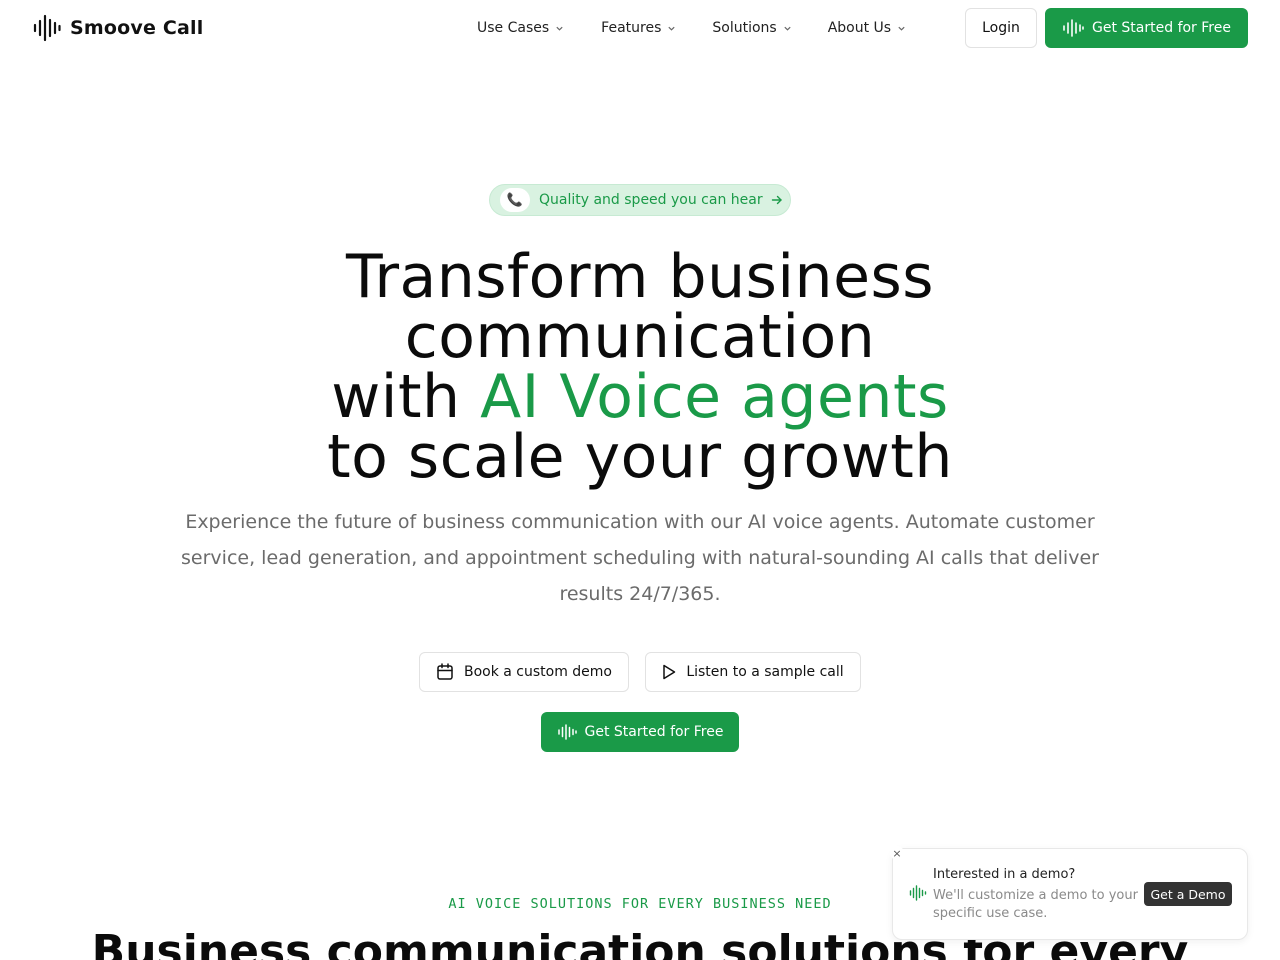 The height and width of the screenshot is (960, 1280). Describe the element at coordinates (515, 200) in the screenshot. I see `phone-icon: 📞` at that location.